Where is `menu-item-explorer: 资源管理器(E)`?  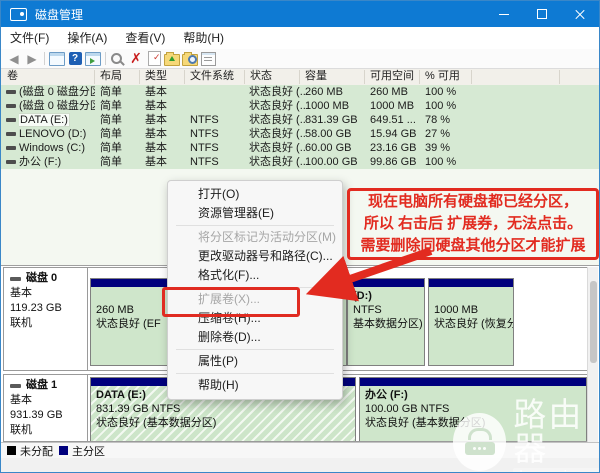 menu-item-explorer: 资源管理器(E) is located at coordinates (255, 213).